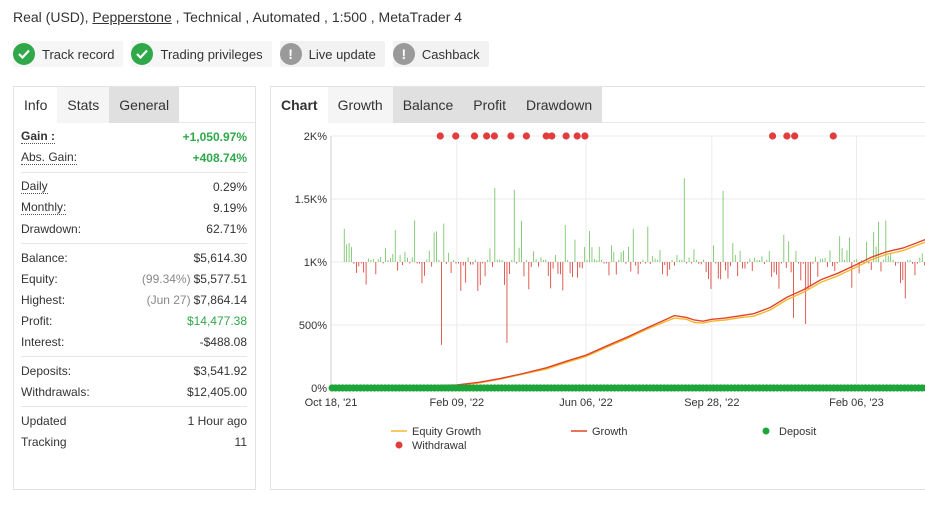  I want to click on gain-group: Gain : +1,050.97% Abs. Gain: +408.74%, so click(134, 148).